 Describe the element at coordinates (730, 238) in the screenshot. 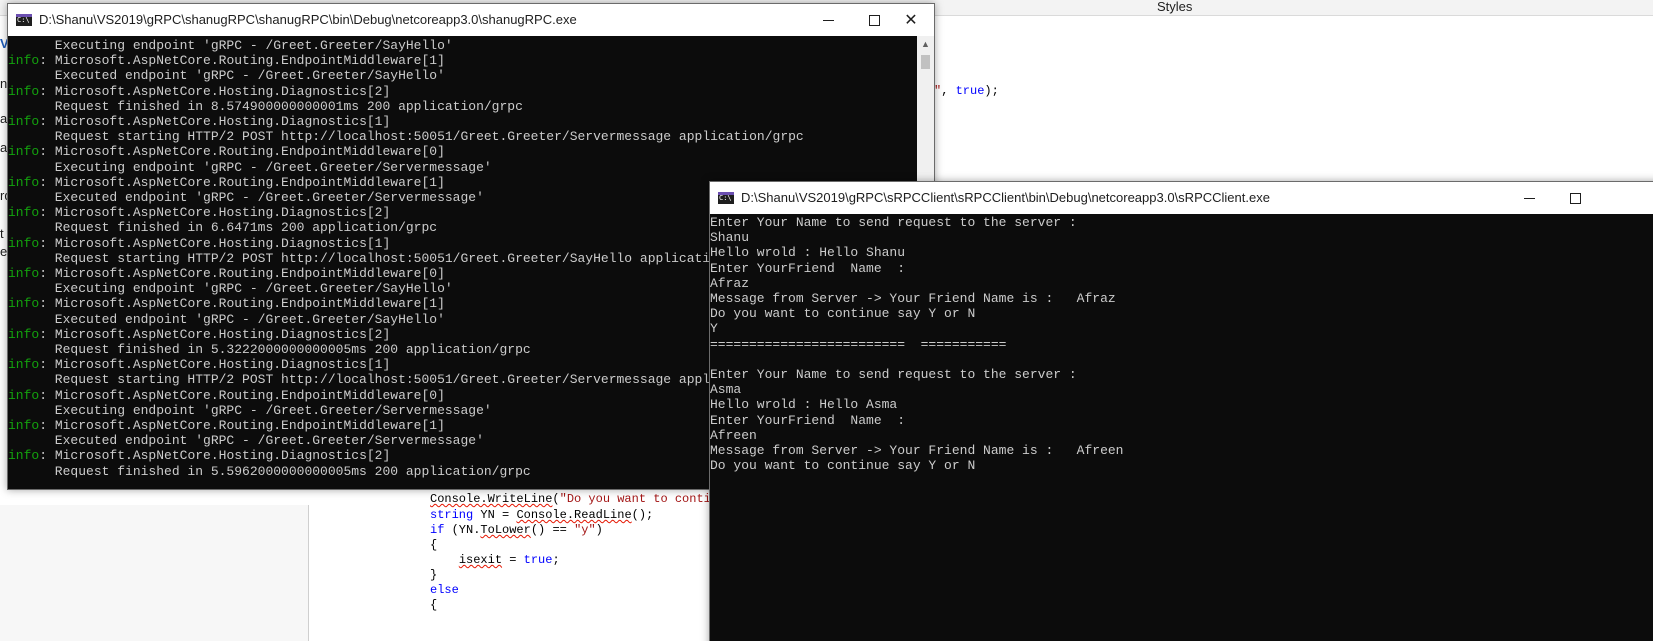

I see `client-output-line: Shanu` at that location.